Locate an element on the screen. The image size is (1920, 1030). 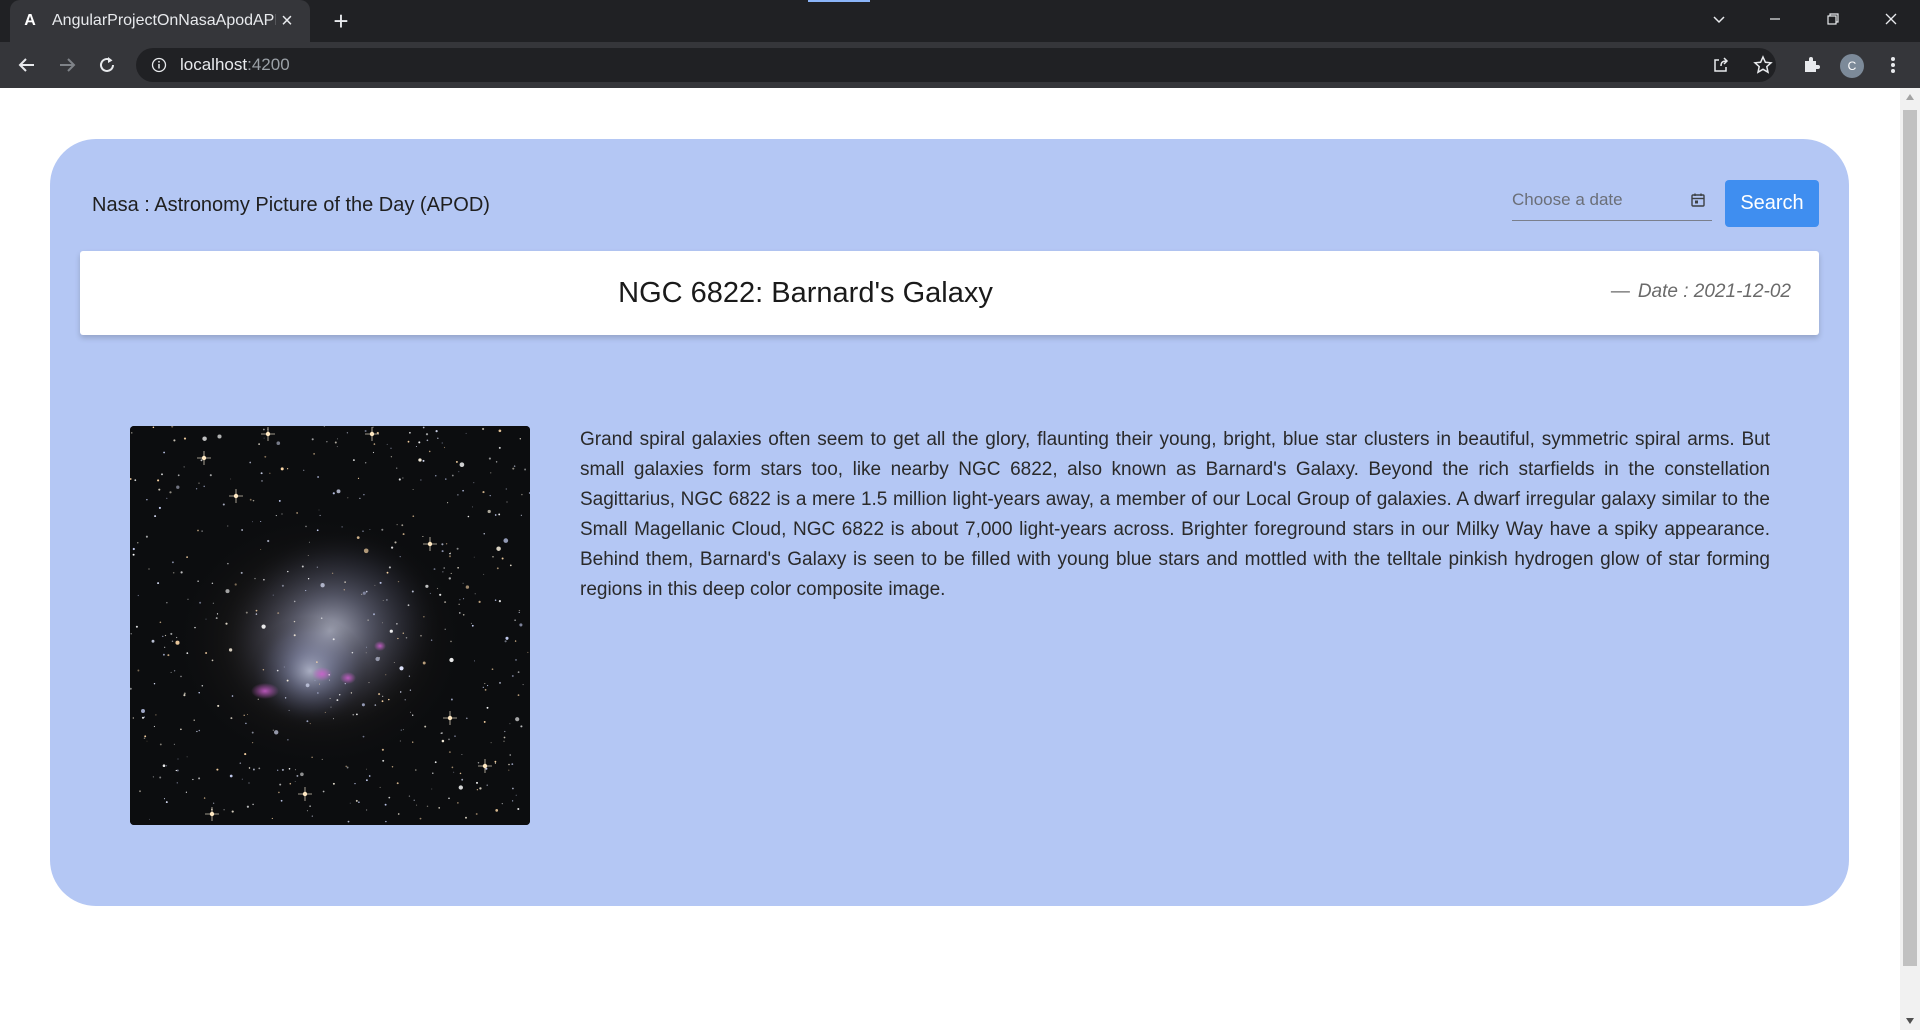
tab-drag-indicator is located at coordinates (839, 1).